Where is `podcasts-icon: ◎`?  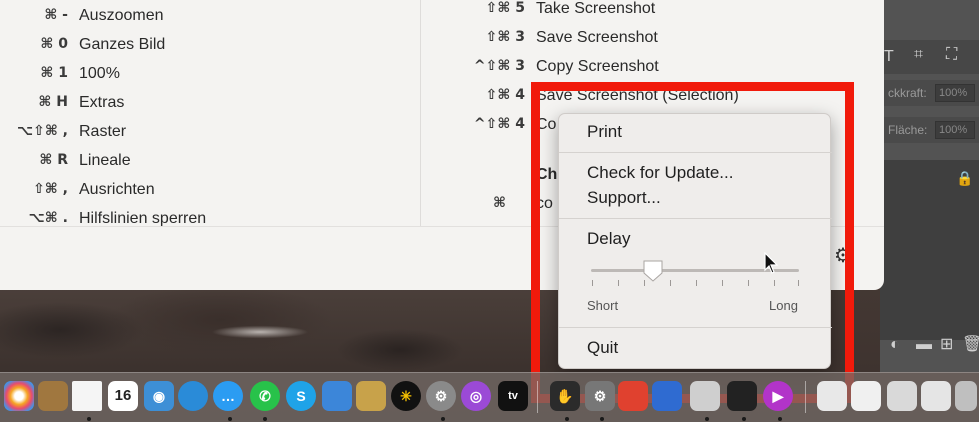 podcasts-icon: ◎ is located at coordinates (476, 396).